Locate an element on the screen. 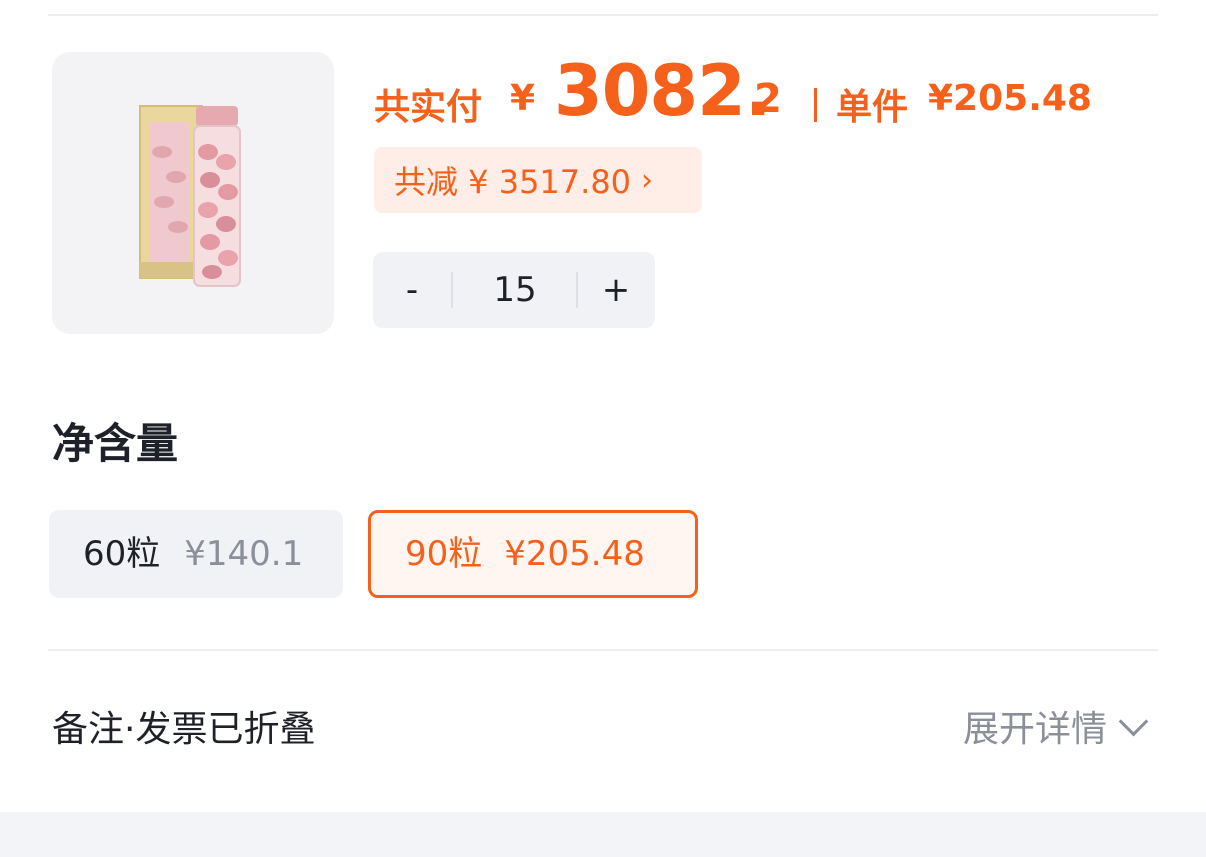  product-image is located at coordinates (193, 193).